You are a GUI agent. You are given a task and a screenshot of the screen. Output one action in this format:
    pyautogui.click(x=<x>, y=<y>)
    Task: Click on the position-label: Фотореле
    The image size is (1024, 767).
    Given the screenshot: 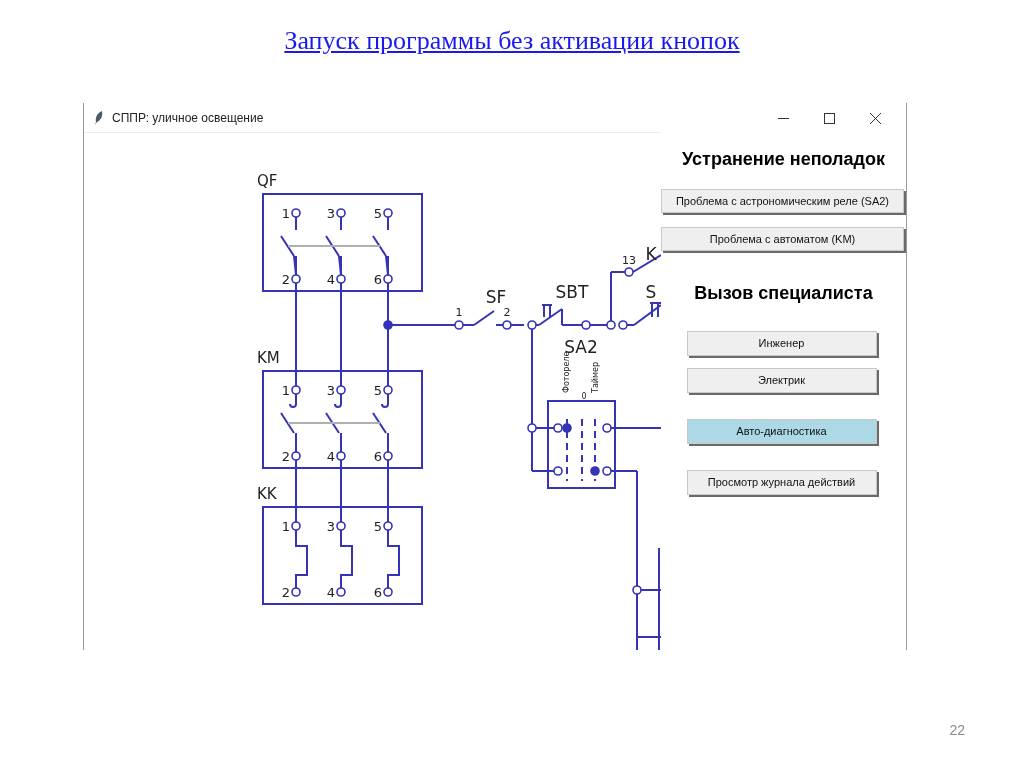 What is the action you would take?
    pyautogui.click(x=566, y=372)
    